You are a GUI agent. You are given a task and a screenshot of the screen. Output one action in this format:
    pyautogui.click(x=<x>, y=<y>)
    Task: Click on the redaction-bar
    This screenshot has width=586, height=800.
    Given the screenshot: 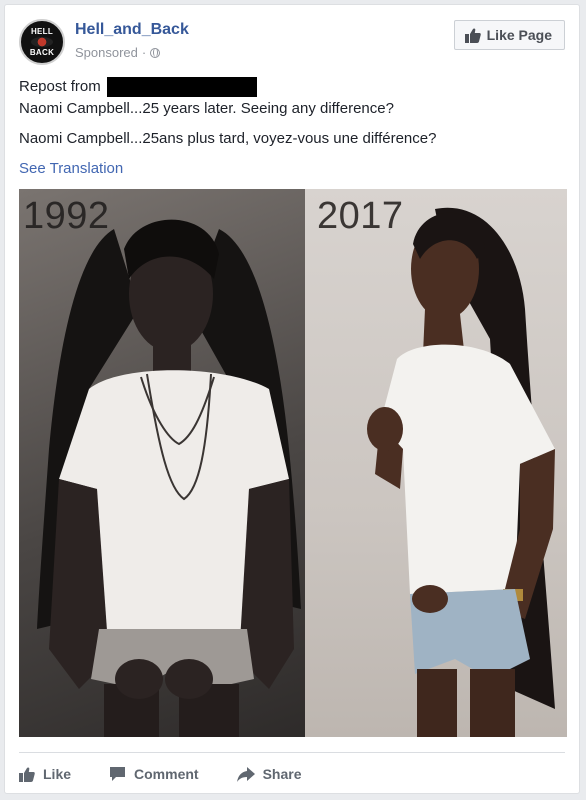 What is the action you would take?
    pyautogui.click(x=181, y=87)
    